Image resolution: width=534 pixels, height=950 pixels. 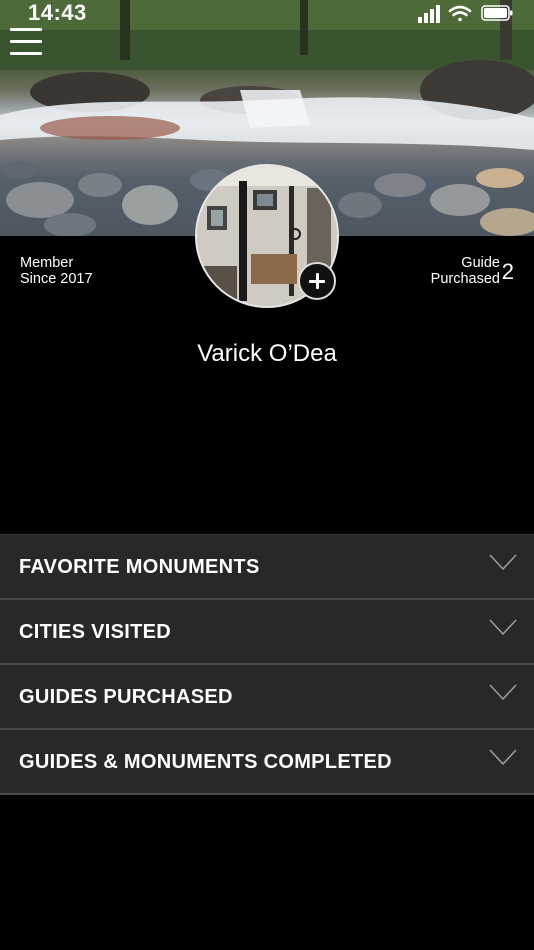 I want to click on user-name: Varick O’Dea, so click(x=267, y=353).